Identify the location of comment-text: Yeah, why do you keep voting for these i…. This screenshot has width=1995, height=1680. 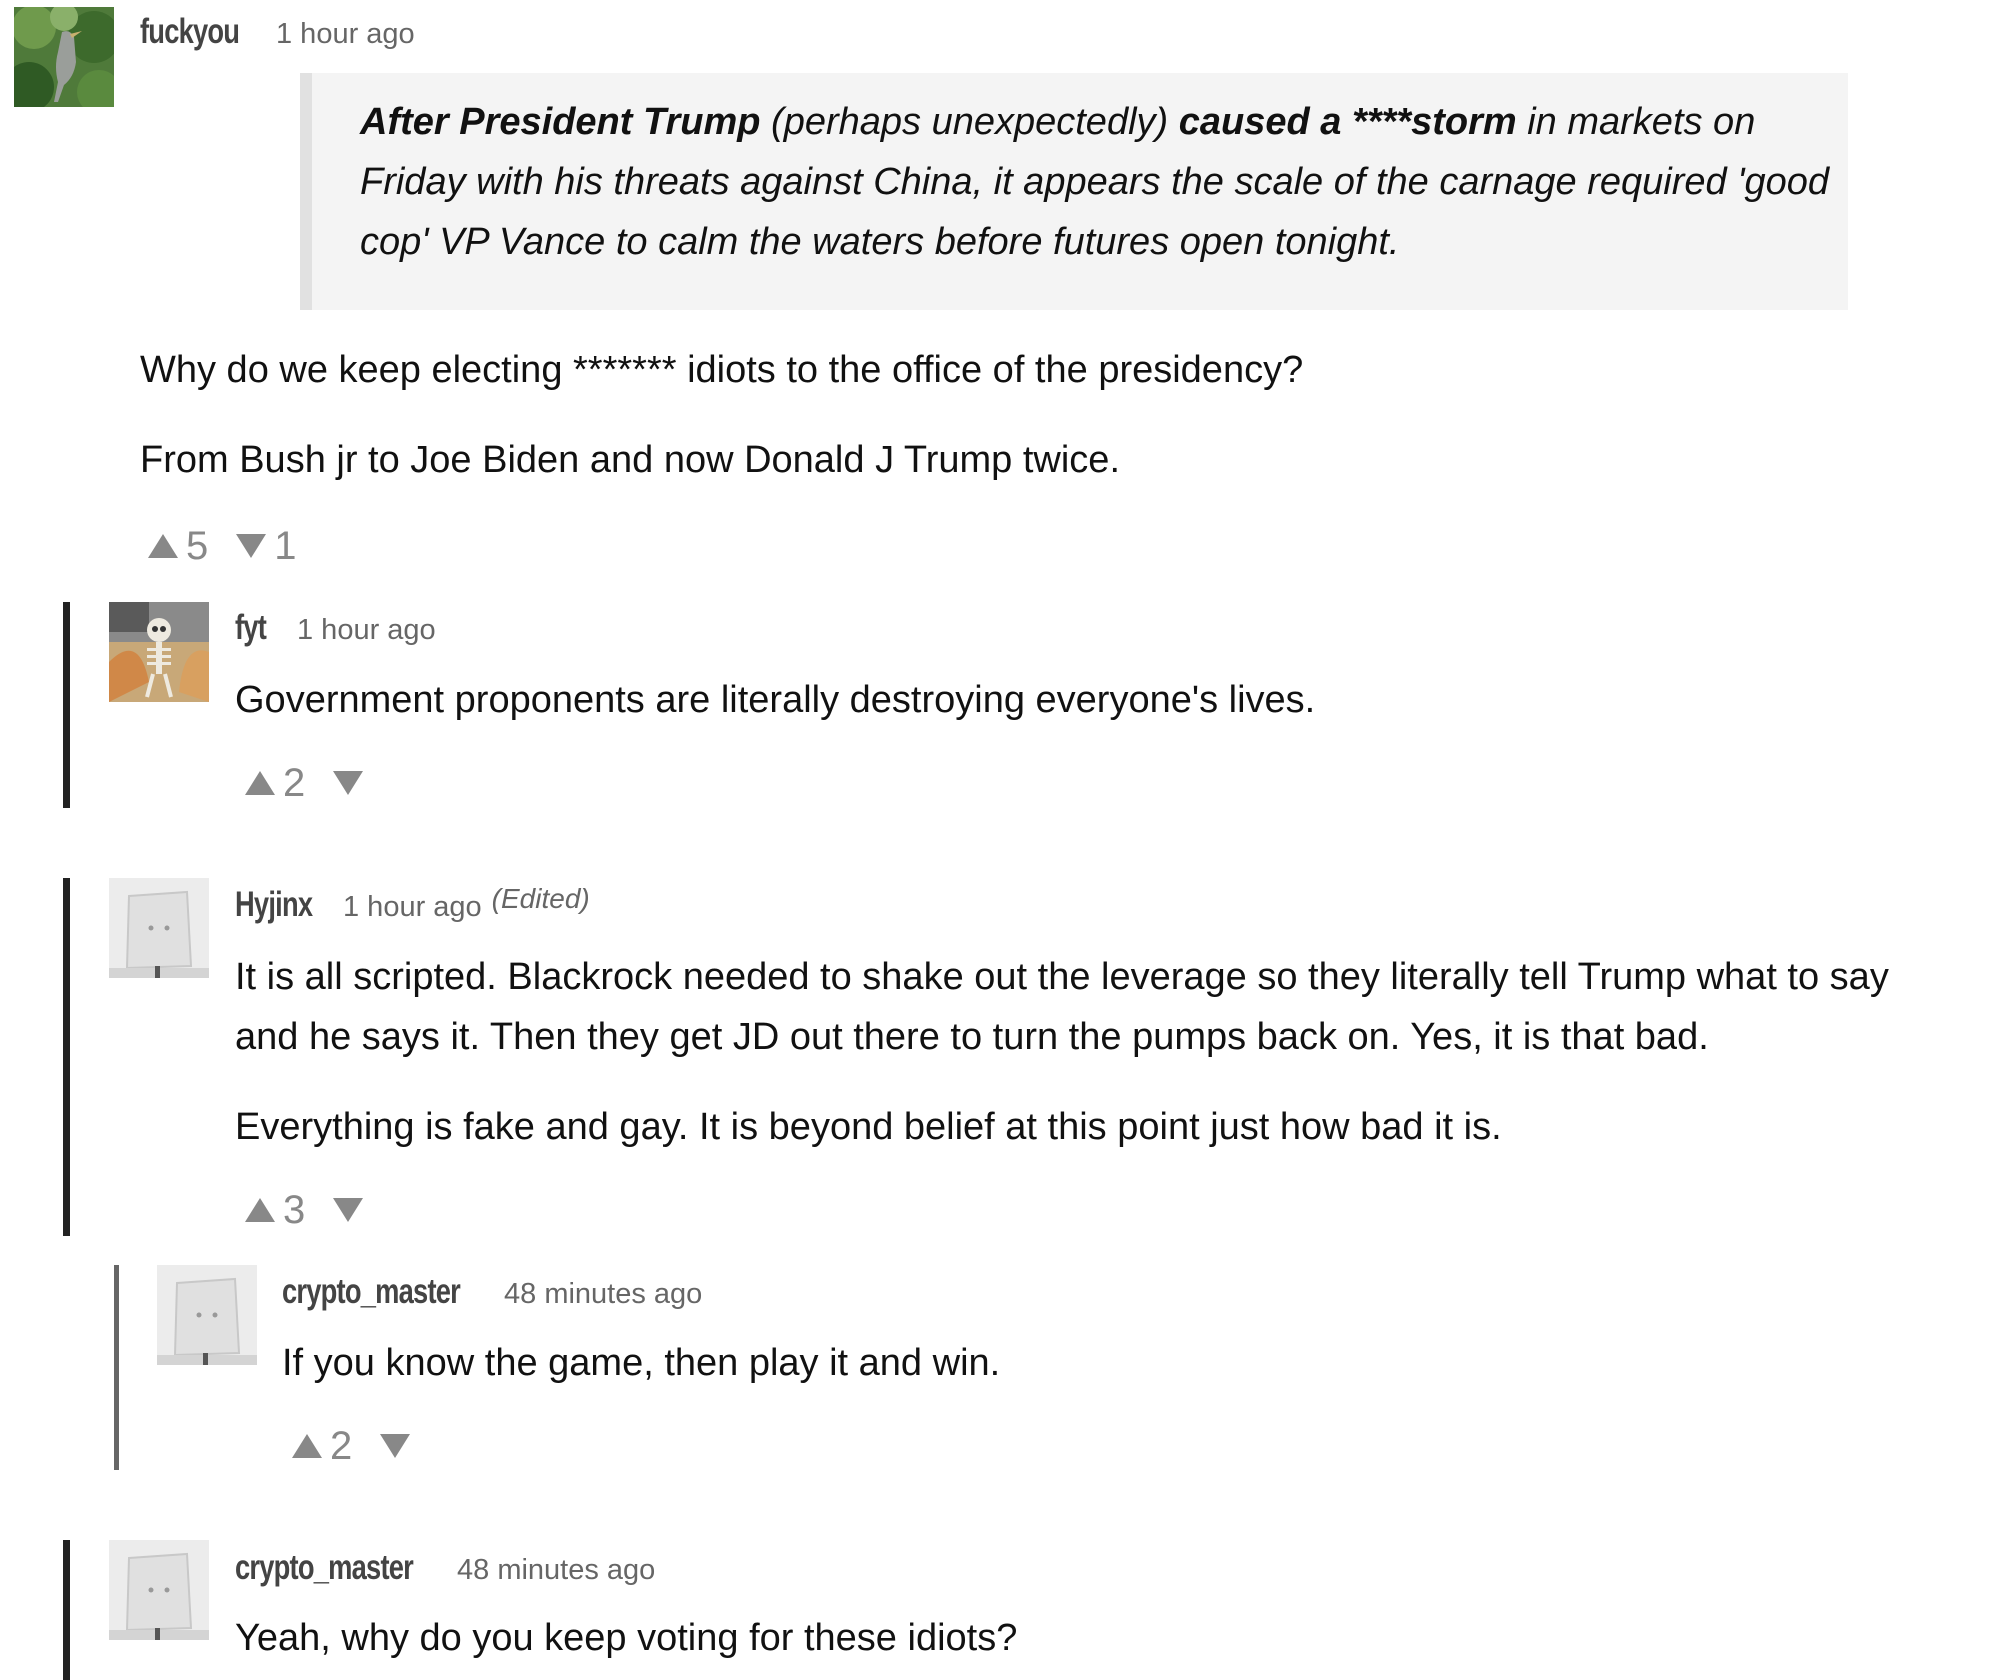
(626, 1638).